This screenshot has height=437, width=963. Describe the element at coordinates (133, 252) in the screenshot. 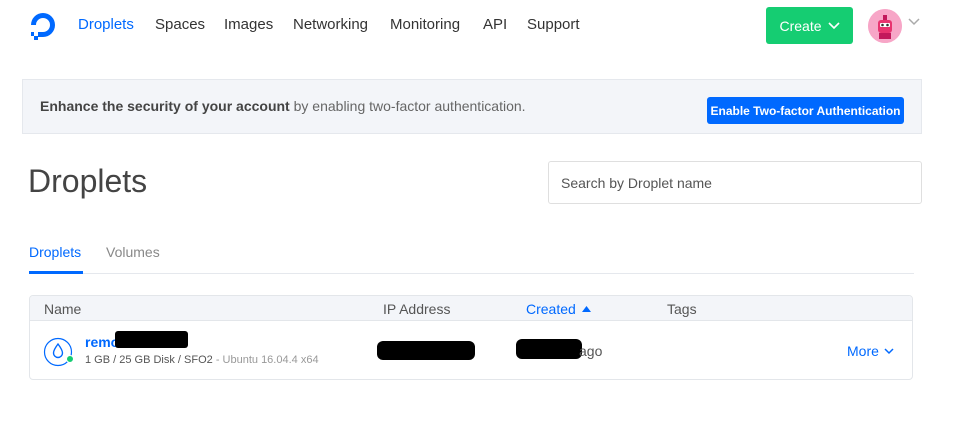

I see `tab-volumes: Volumes` at that location.